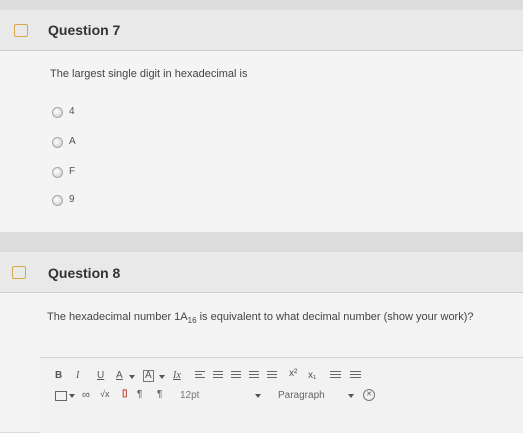 Image resolution: width=523 pixels, height=433 pixels. Describe the element at coordinates (117, 317) in the screenshot. I see `question-text-start: The hexadecimal number 1A` at that location.